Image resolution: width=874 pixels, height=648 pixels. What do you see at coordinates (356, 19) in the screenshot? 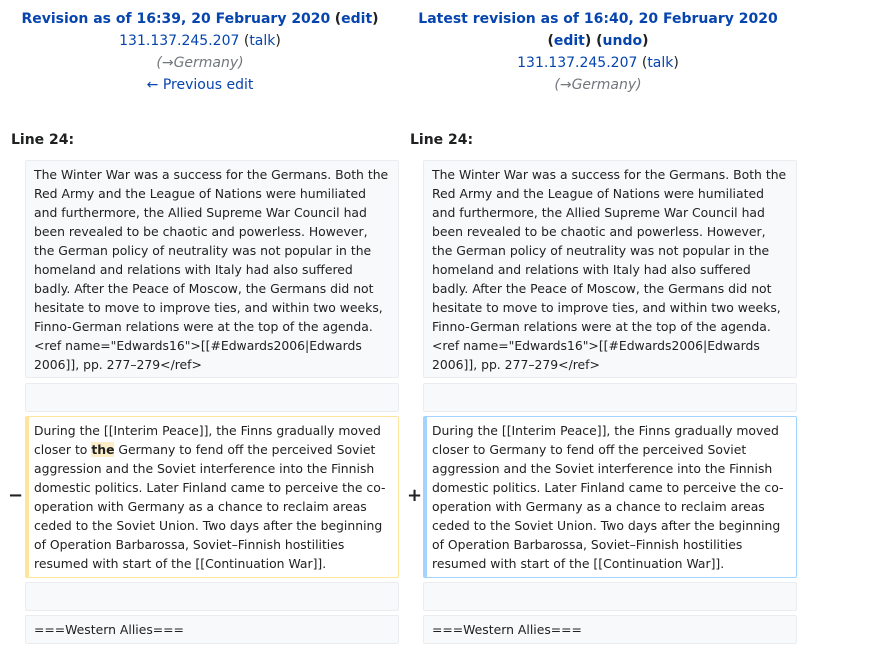
I see `old-edit-link: edit` at bounding box center [356, 19].